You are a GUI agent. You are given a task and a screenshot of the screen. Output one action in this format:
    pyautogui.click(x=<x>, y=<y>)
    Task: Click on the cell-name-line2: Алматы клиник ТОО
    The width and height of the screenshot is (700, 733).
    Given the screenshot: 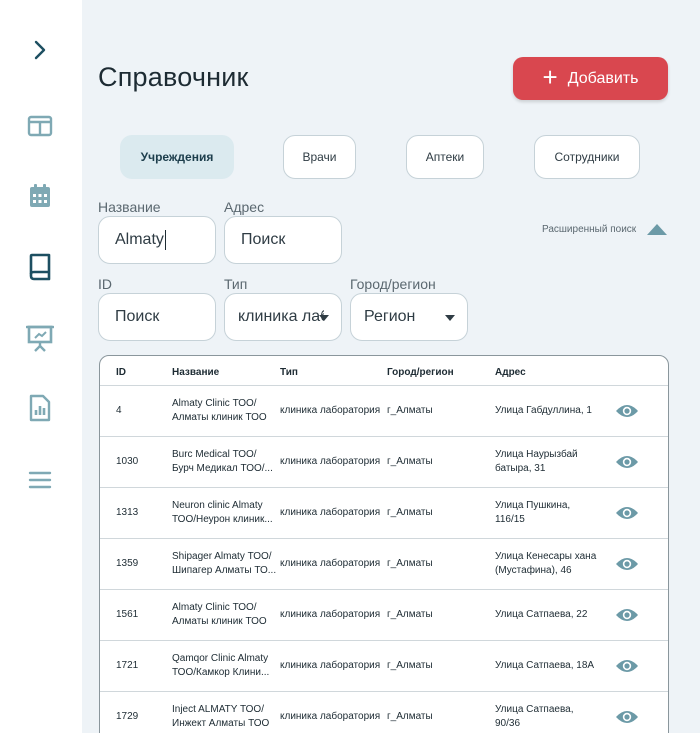 What is the action you would take?
    pyautogui.click(x=219, y=417)
    